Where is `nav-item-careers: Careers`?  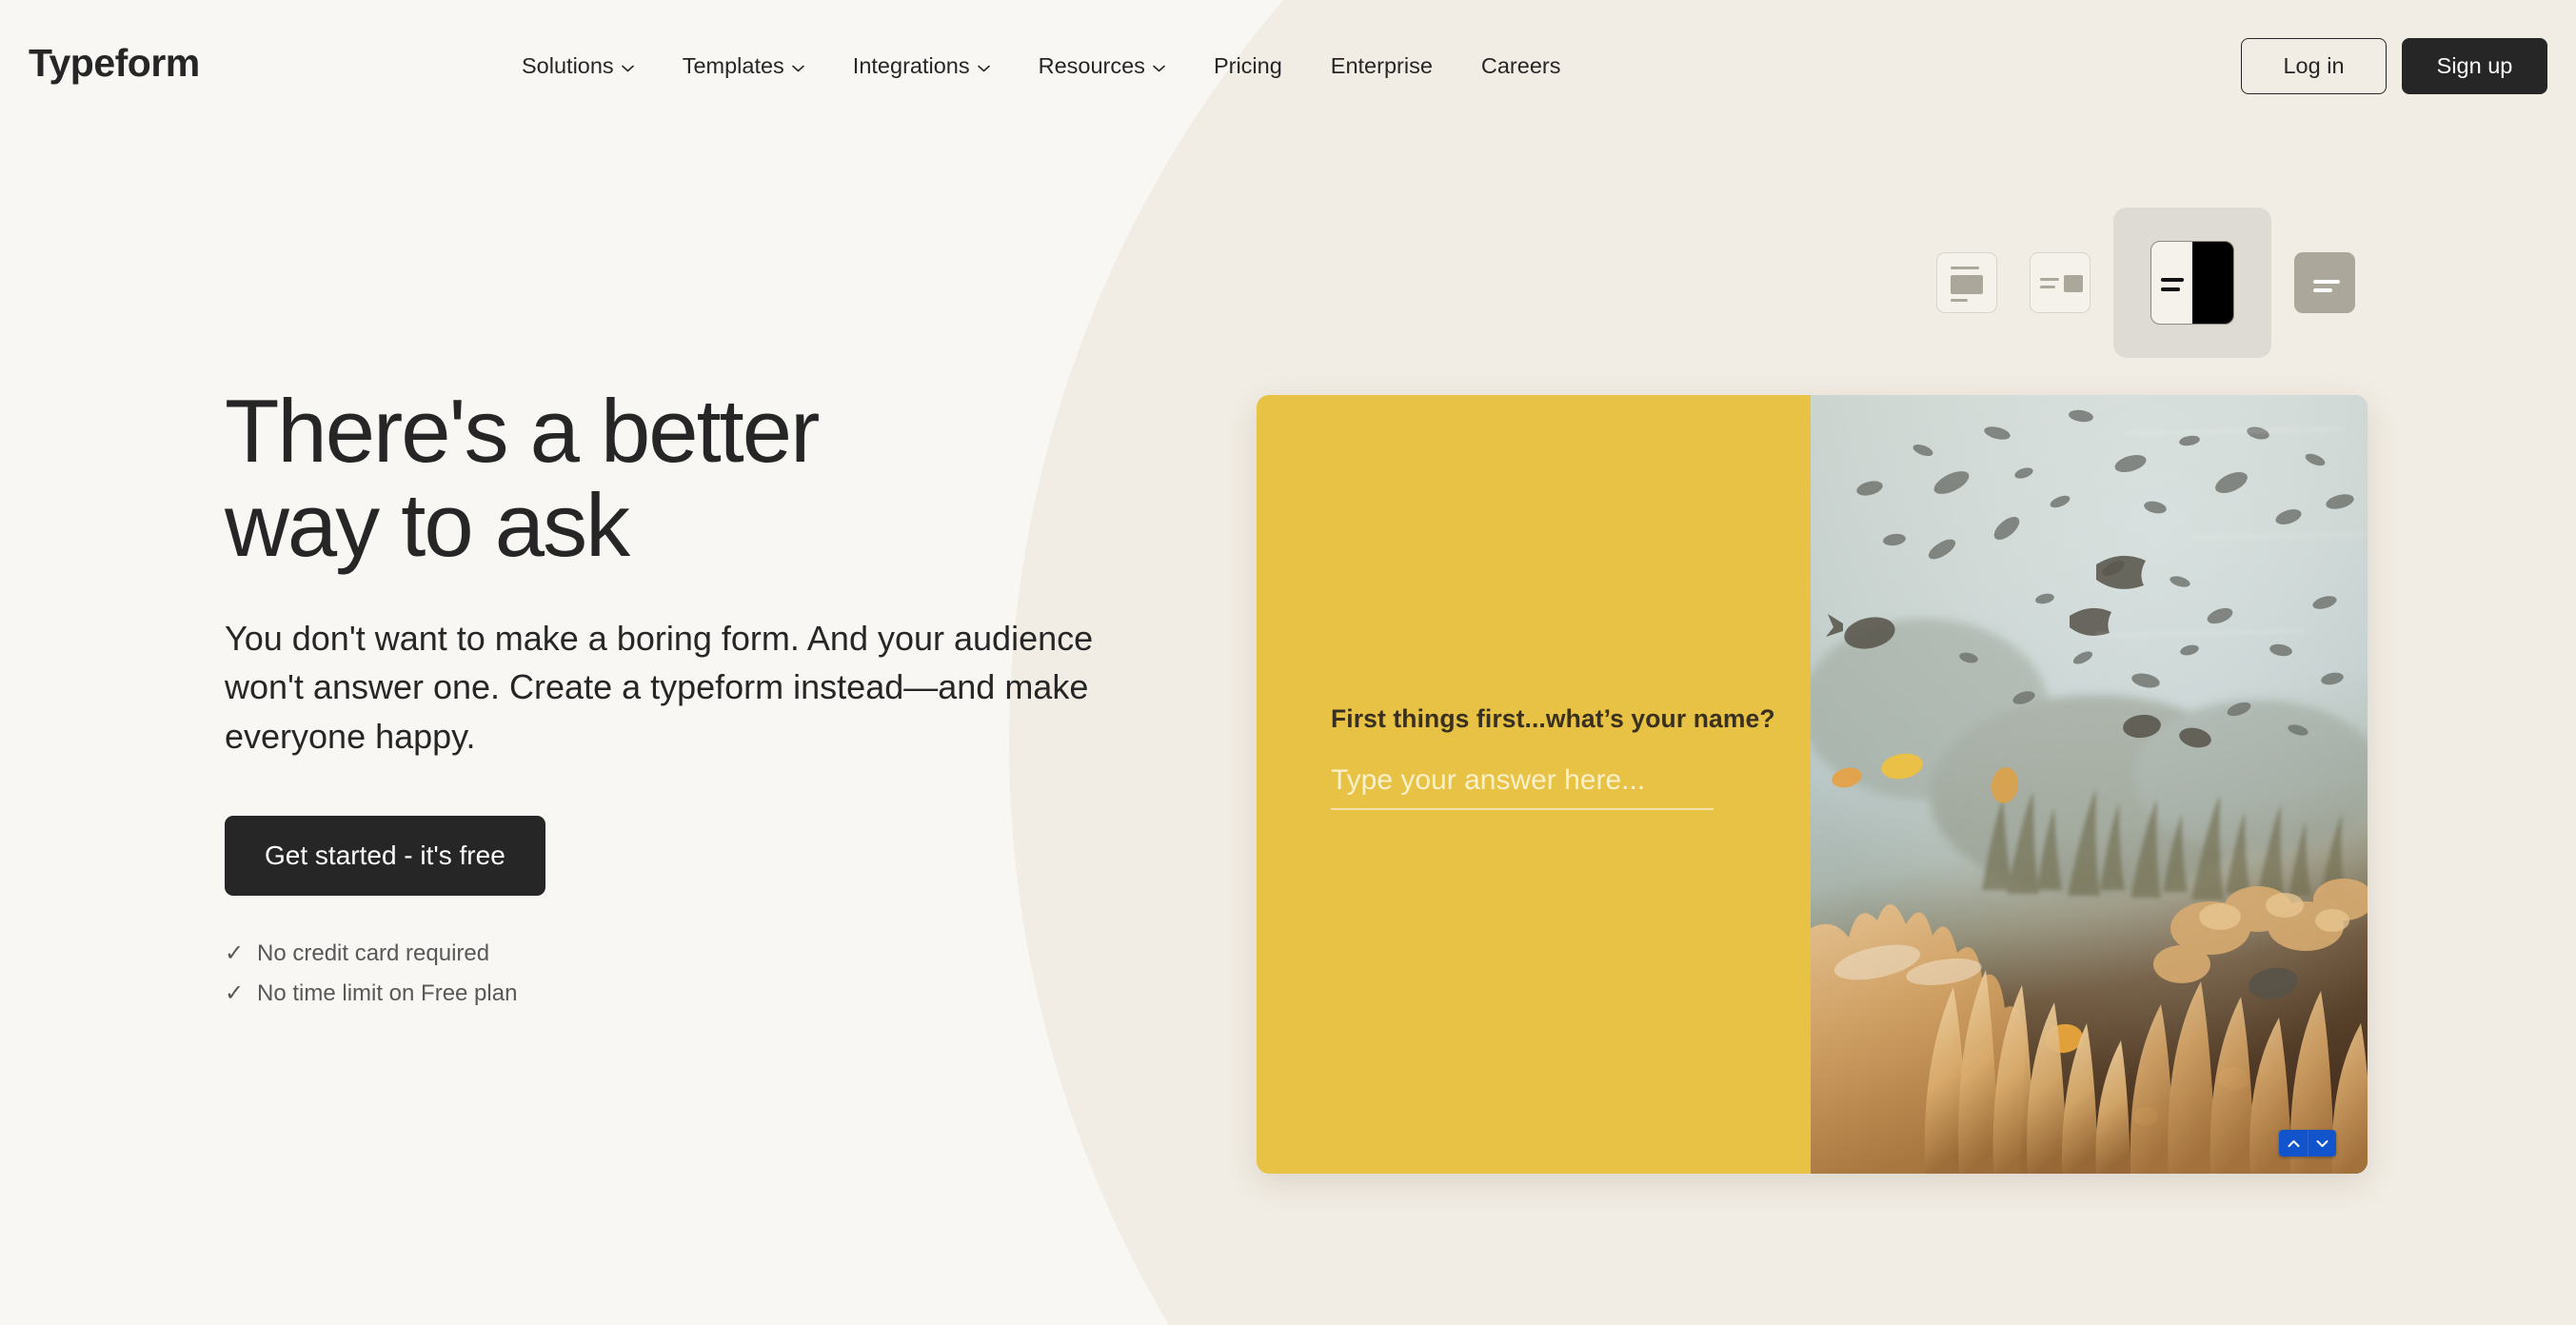 nav-item-careers: Careers is located at coordinates (1520, 65).